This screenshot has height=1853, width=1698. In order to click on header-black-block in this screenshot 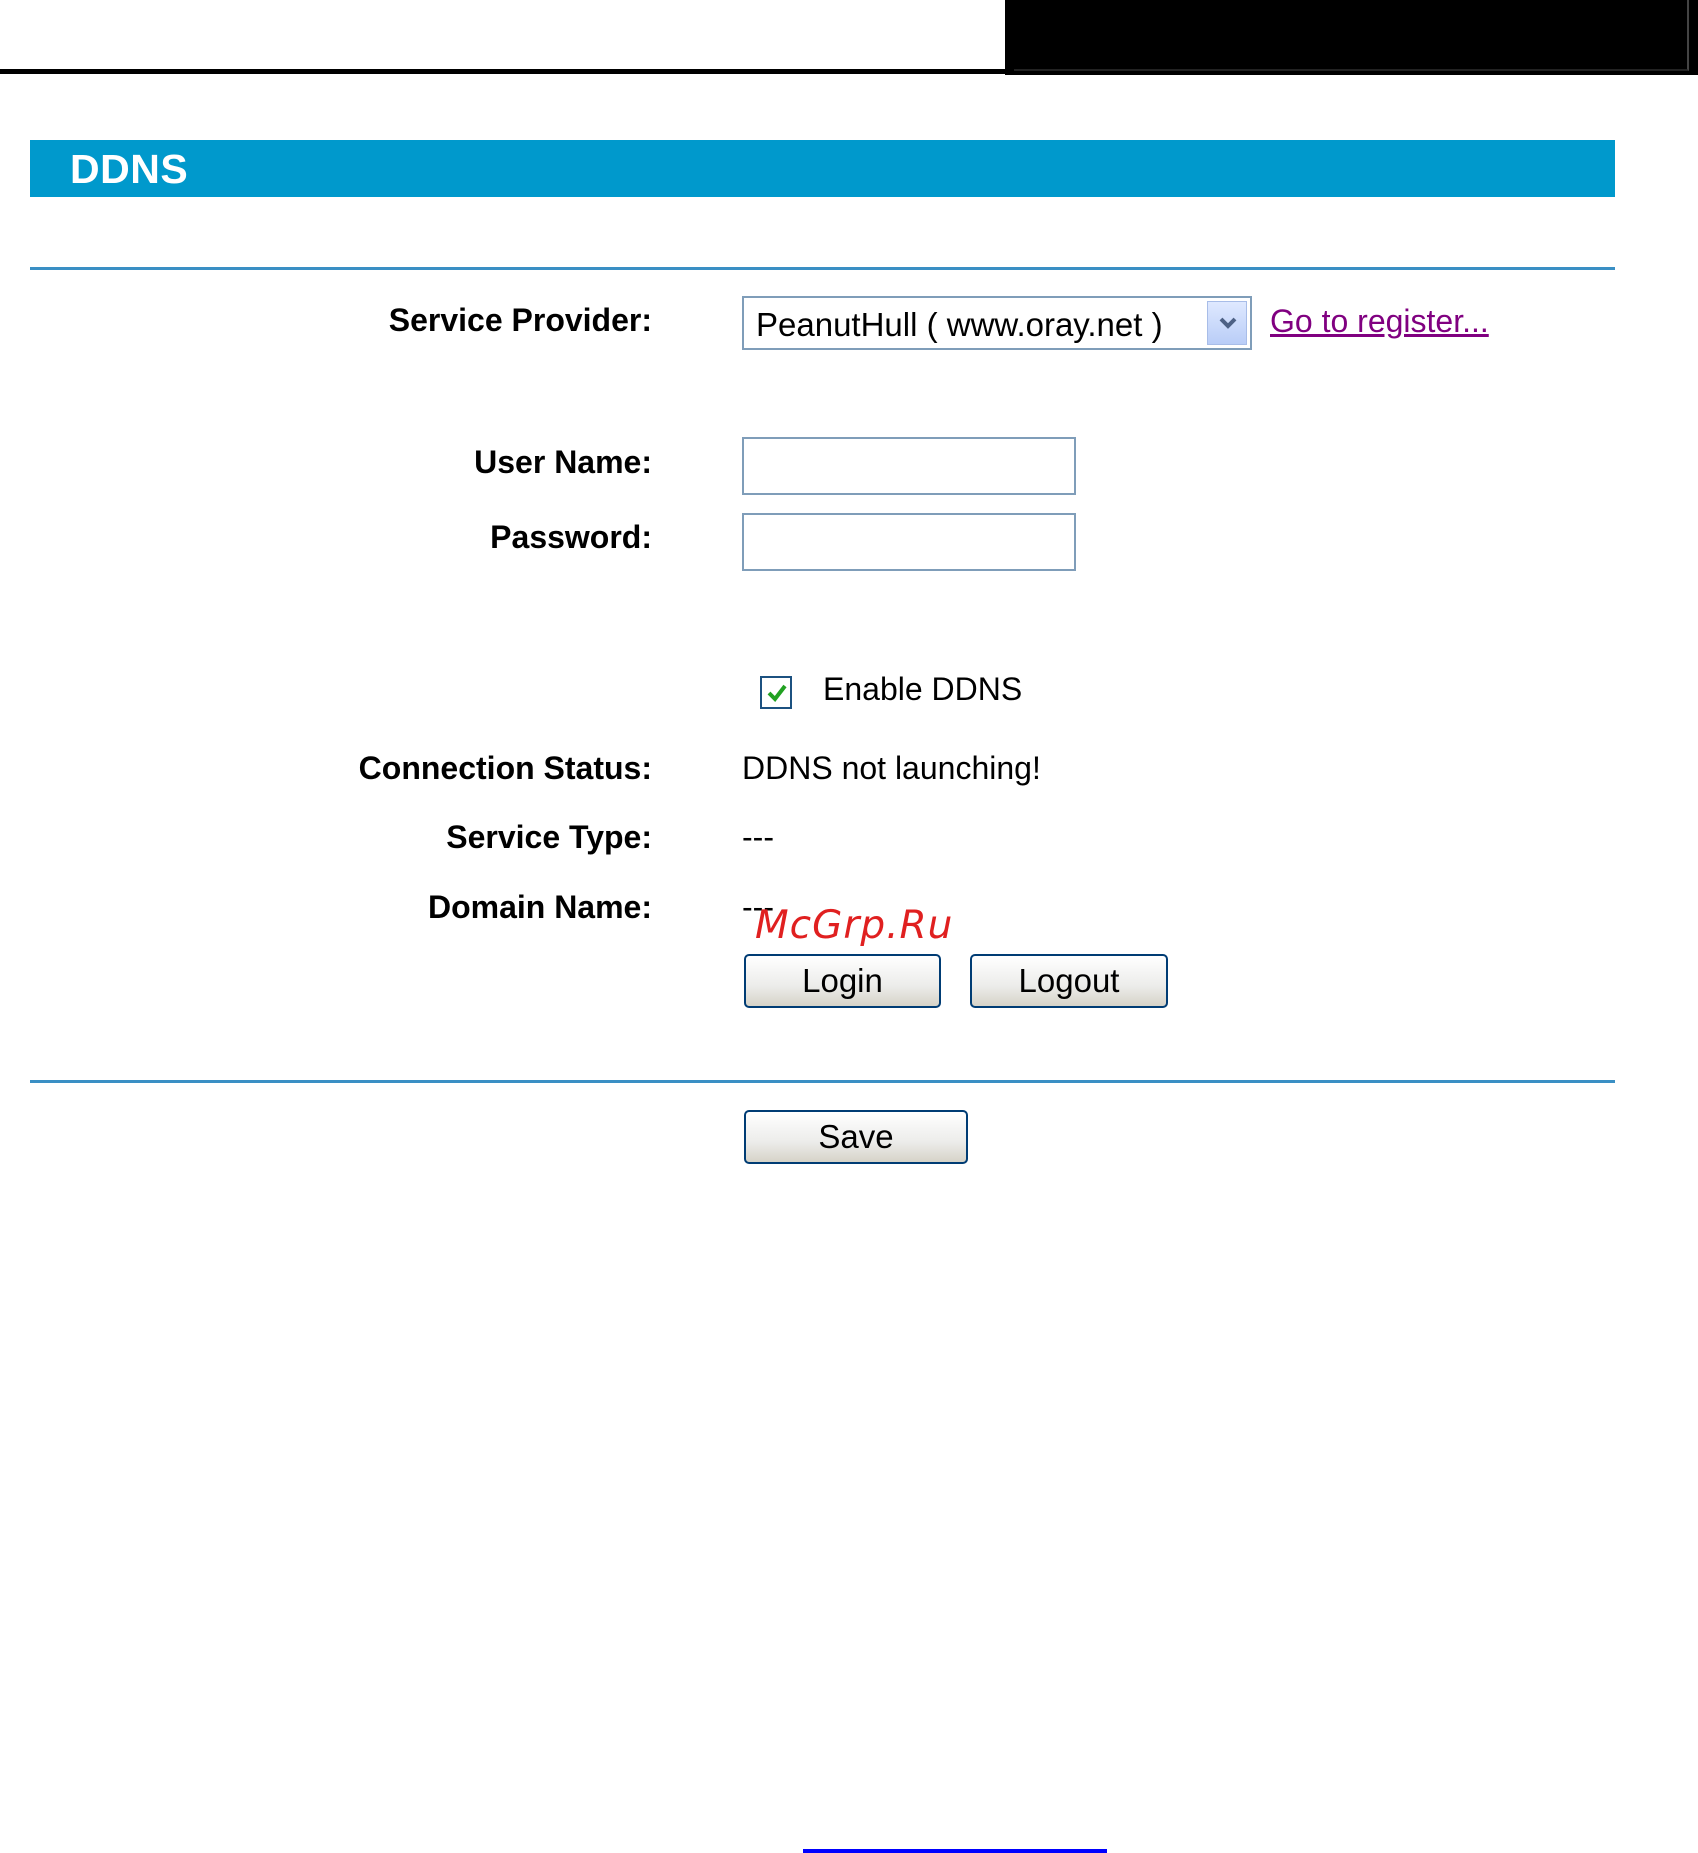, I will do `click(1351, 37)`.